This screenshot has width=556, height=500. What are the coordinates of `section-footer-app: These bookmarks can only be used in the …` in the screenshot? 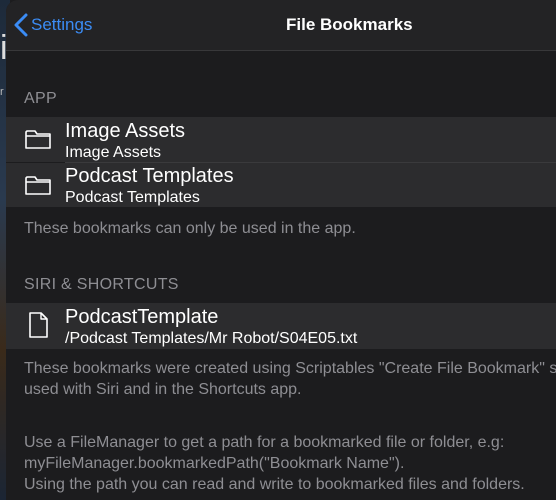 It's located at (190, 228).